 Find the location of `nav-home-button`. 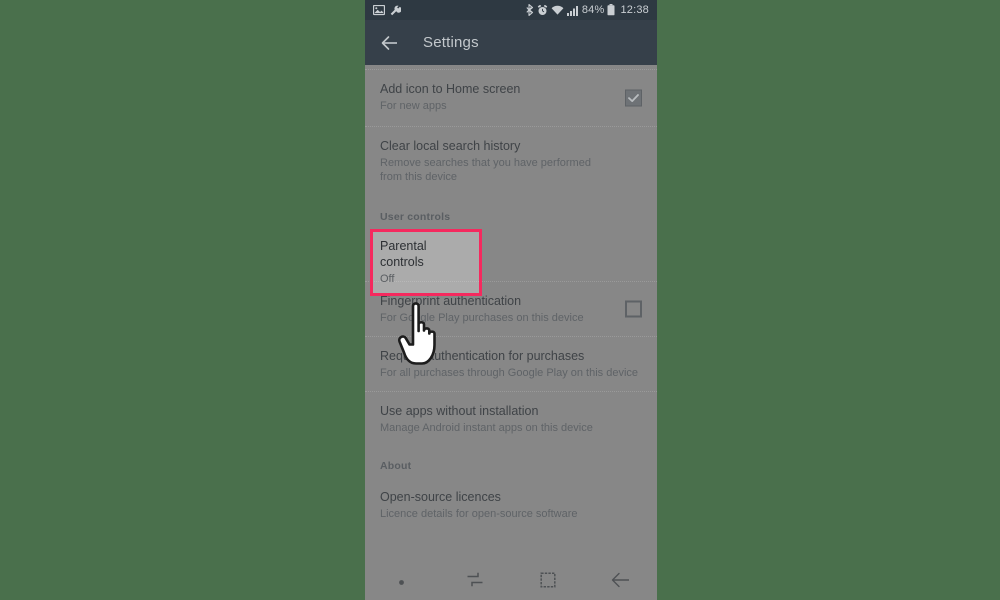

nav-home-button is located at coordinates (547, 582).